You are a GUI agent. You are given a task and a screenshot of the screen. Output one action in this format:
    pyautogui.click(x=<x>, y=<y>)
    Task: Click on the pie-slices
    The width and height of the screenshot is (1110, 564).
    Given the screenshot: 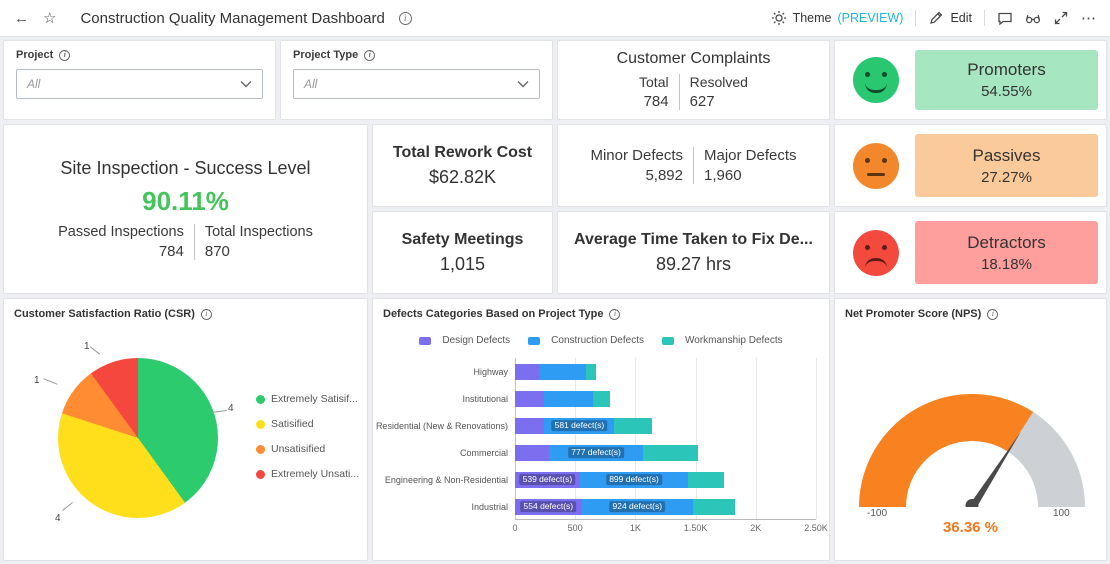 What is the action you would take?
    pyautogui.click(x=138, y=438)
    